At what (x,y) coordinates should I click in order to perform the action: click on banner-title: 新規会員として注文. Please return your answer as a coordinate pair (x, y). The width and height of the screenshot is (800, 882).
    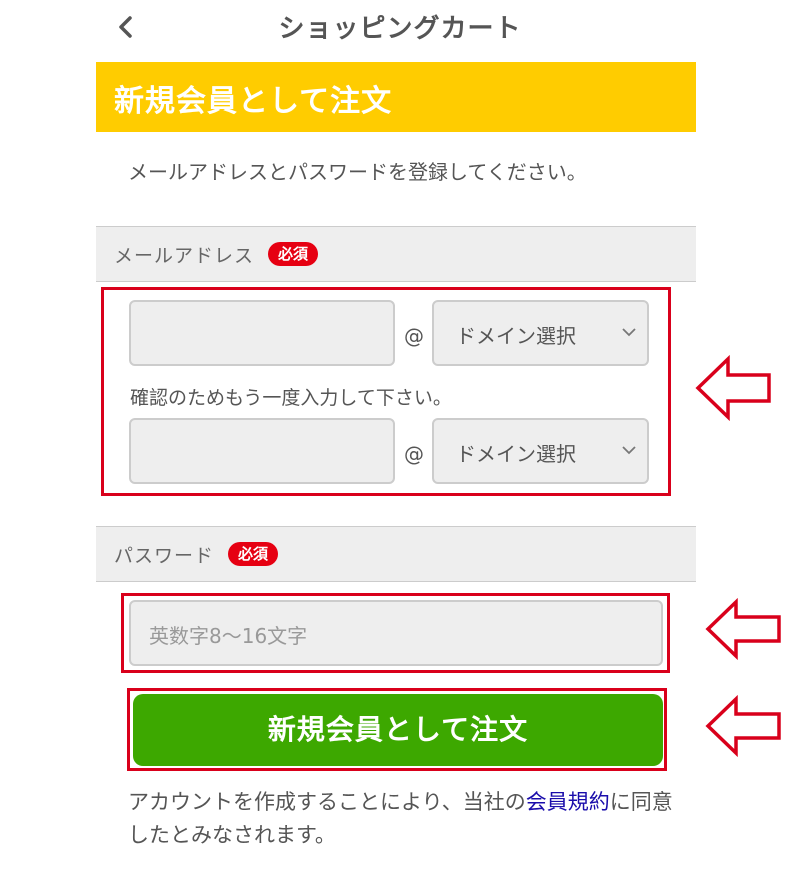
    Looking at the image, I should click on (253, 101).